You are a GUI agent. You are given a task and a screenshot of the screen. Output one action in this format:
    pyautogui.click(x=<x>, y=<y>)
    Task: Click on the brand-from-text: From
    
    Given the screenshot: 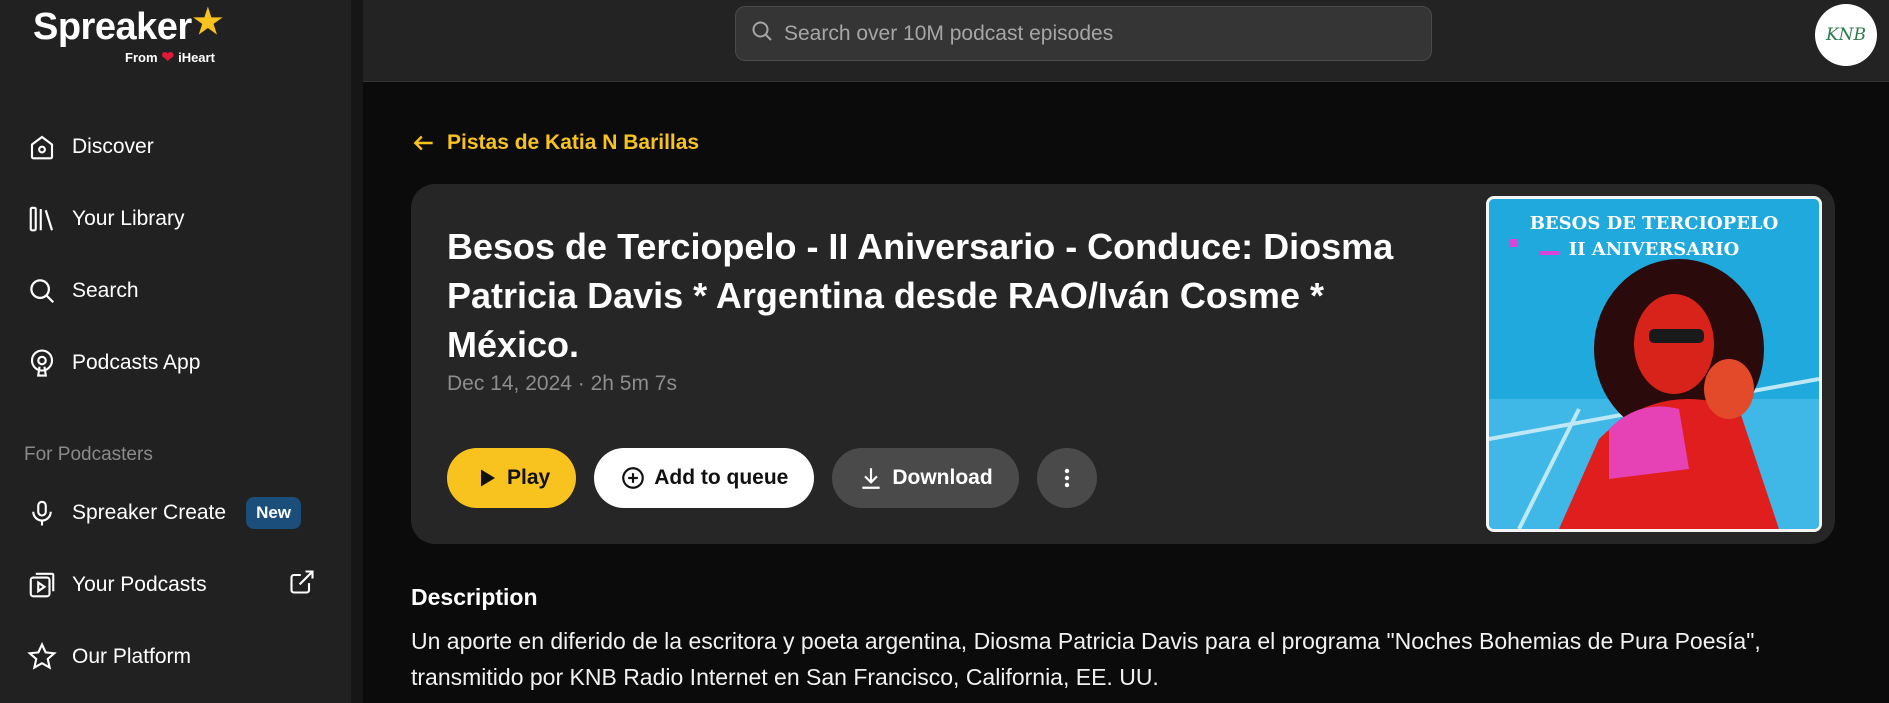 What is the action you would take?
    pyautogui.click(x=141, y=57)
    